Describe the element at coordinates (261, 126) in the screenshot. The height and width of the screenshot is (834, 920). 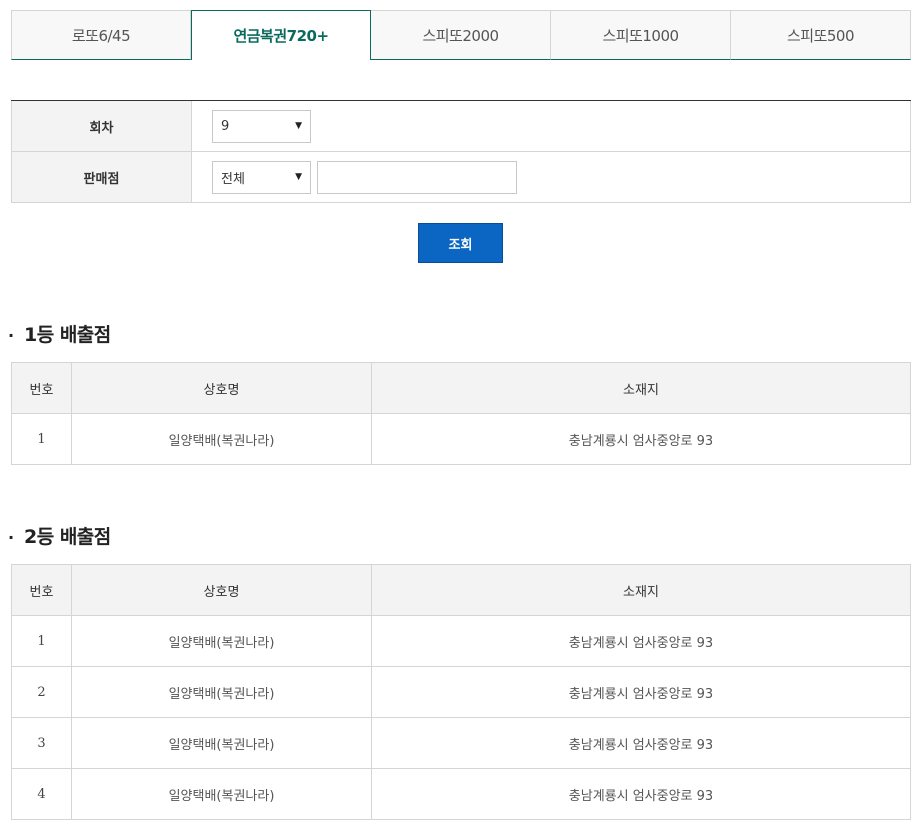
I see `round-select: 9 ▼` at that location.